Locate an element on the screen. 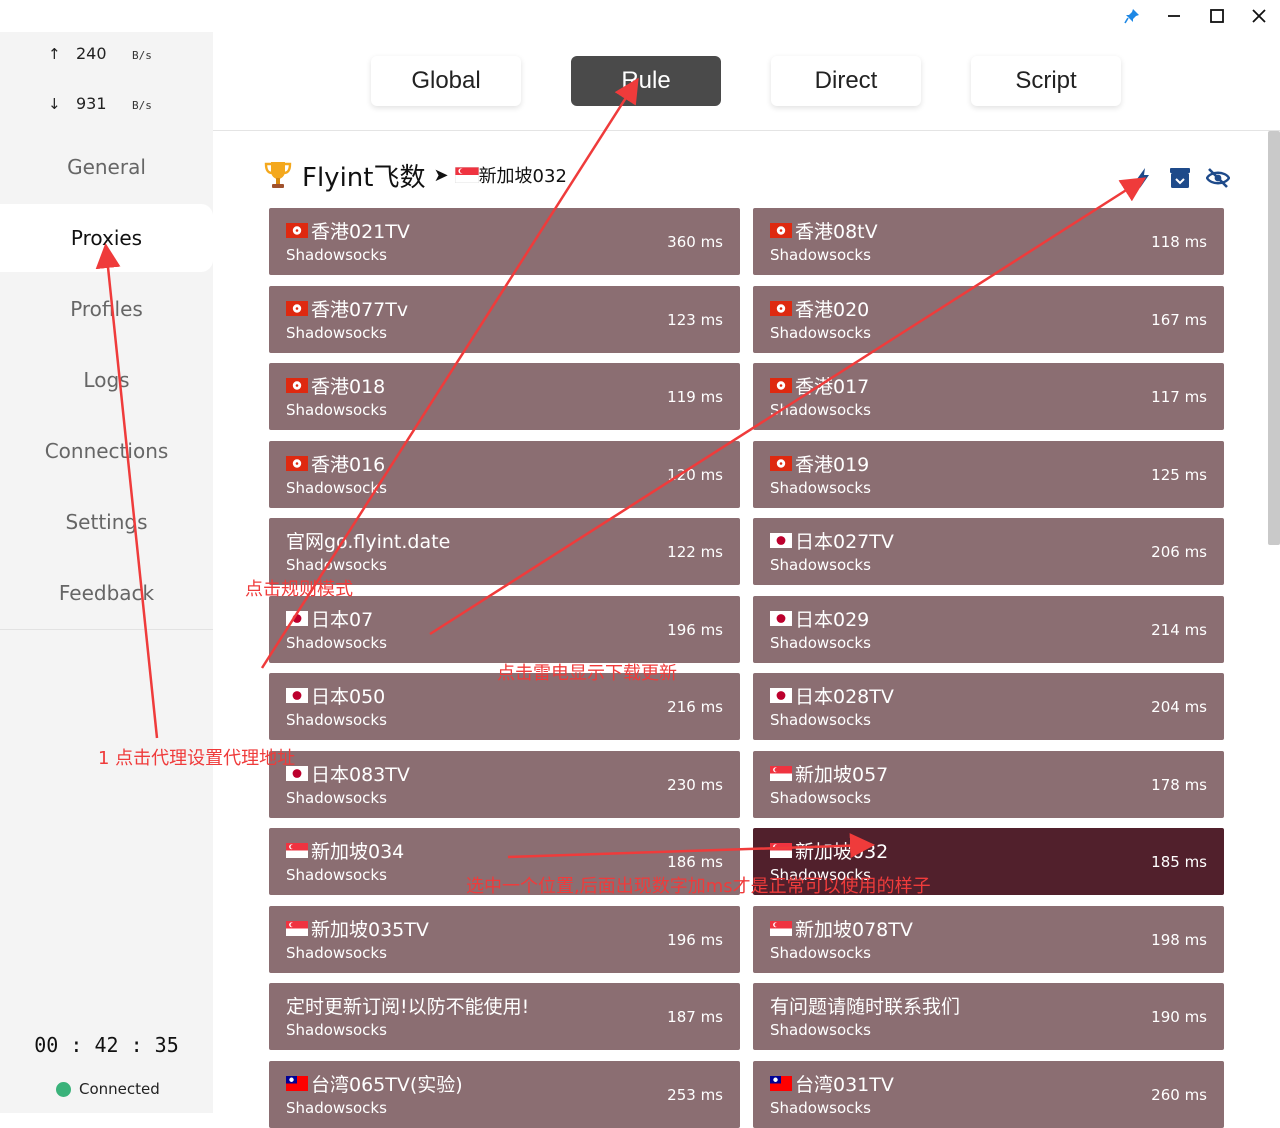 The height and width of the screenshot is (1128, 1280). annotation-selected: 选中一个位置,后面出现数字加ms才是正常可以使用的样子 is located at coordinates (698, 886).